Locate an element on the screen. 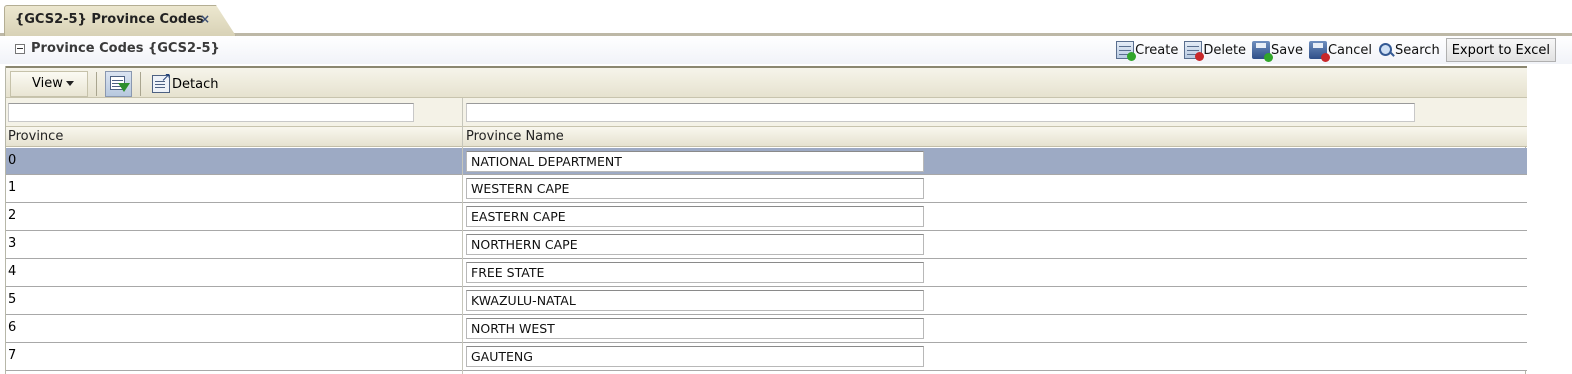 The height and width of the screenshot is (374, 1572). province-code-cell: 2 is located at coordinates (12, 215).